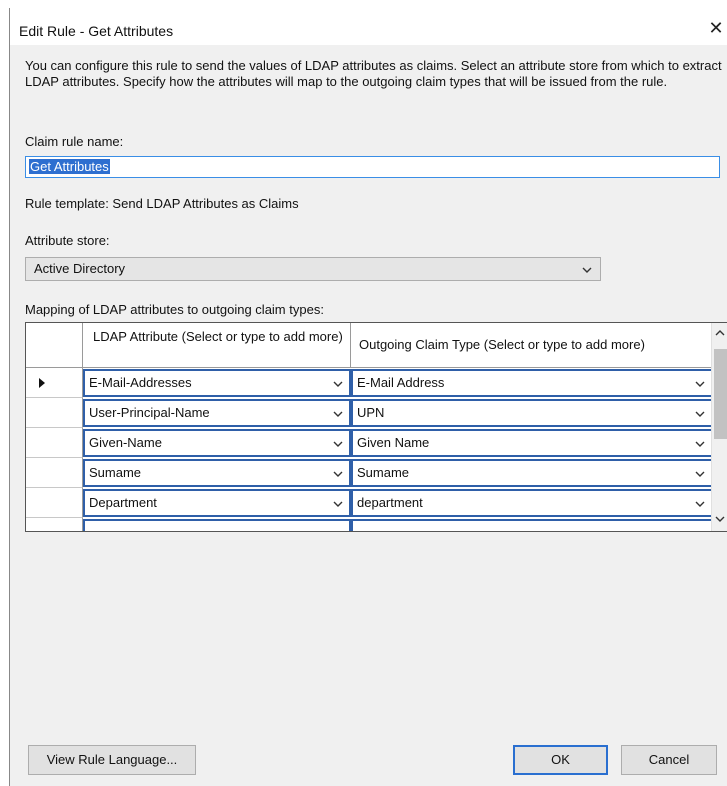 Image resolution: width=727 pixels, height=786 pixels. I want to click on cancel-button: Cancel, so click(669, 760).